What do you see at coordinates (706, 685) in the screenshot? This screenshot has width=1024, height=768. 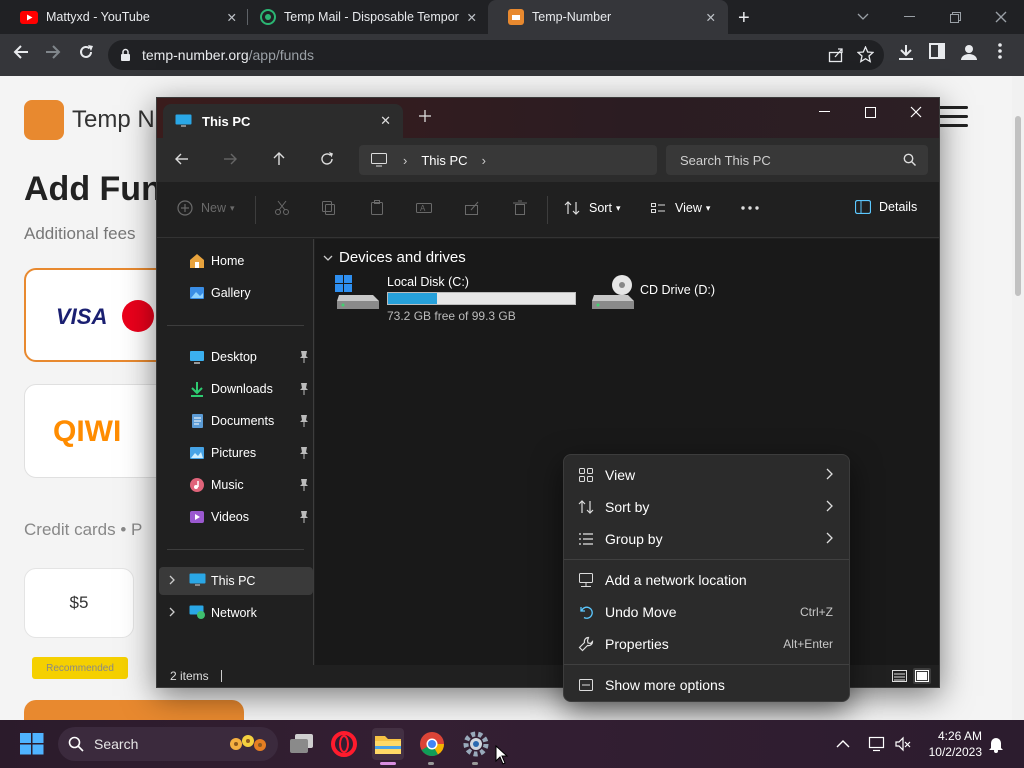 I see `menu-item-show-more-options: Show more options` at bounding box center [706, 685].